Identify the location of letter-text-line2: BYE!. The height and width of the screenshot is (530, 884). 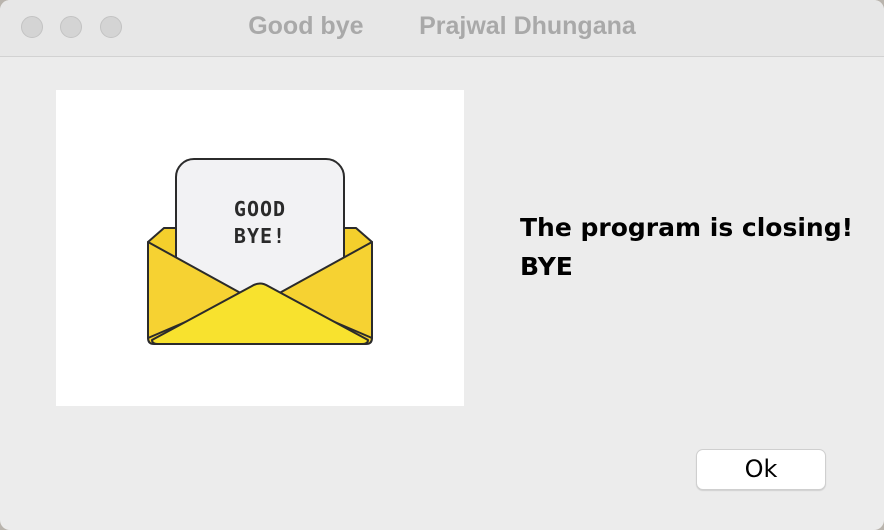
(260, 236).